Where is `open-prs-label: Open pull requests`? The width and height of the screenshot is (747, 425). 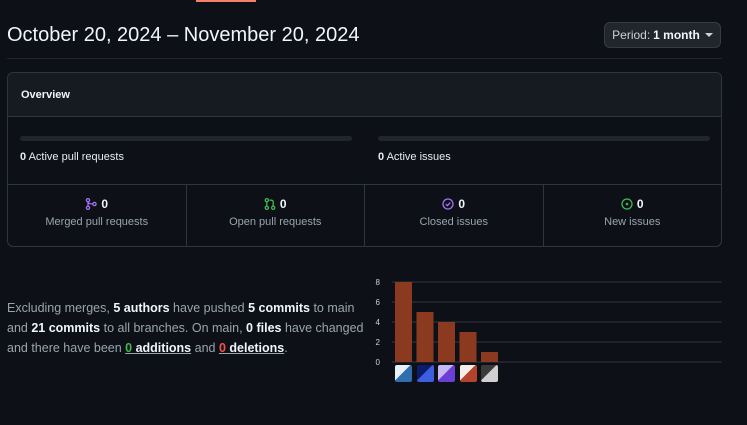 open-prs-label: Open pull requests is located at coordinates (275, 222).